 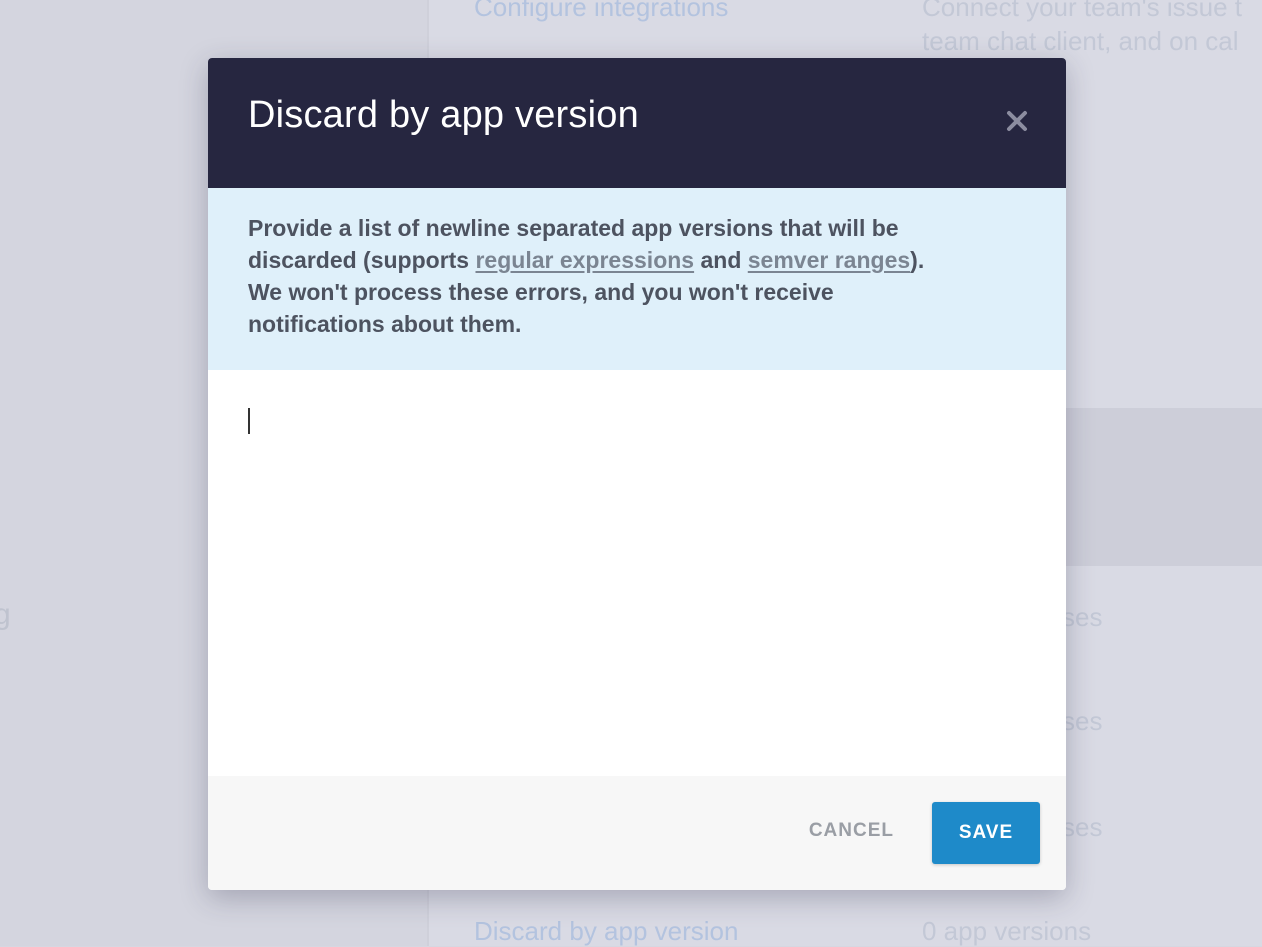 What do you see at coordinates (1080, 41) in the screenshot?
I see `background-description-line2: team chat client, and on cal` at bounding box center [1080, 41].